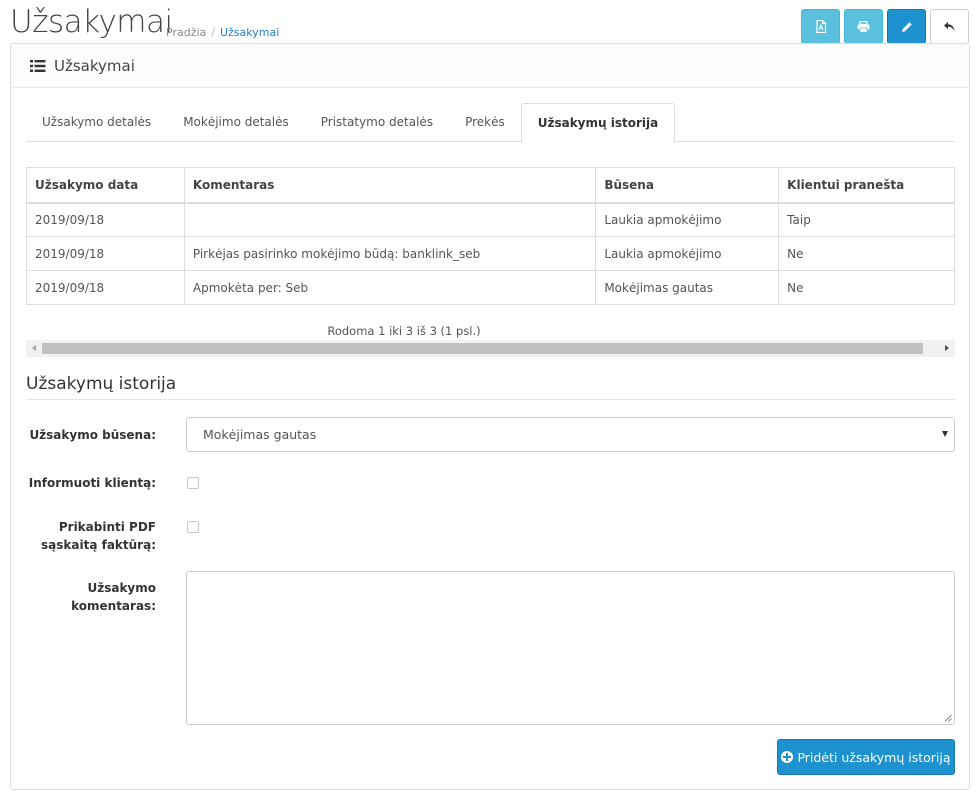 This screenshot has height=796, width=980. What do you see at coordinates (83, 597) in the screenshot?
I see `comment-label: Užsakymo komentaras:` at bounding box center [83, 597].